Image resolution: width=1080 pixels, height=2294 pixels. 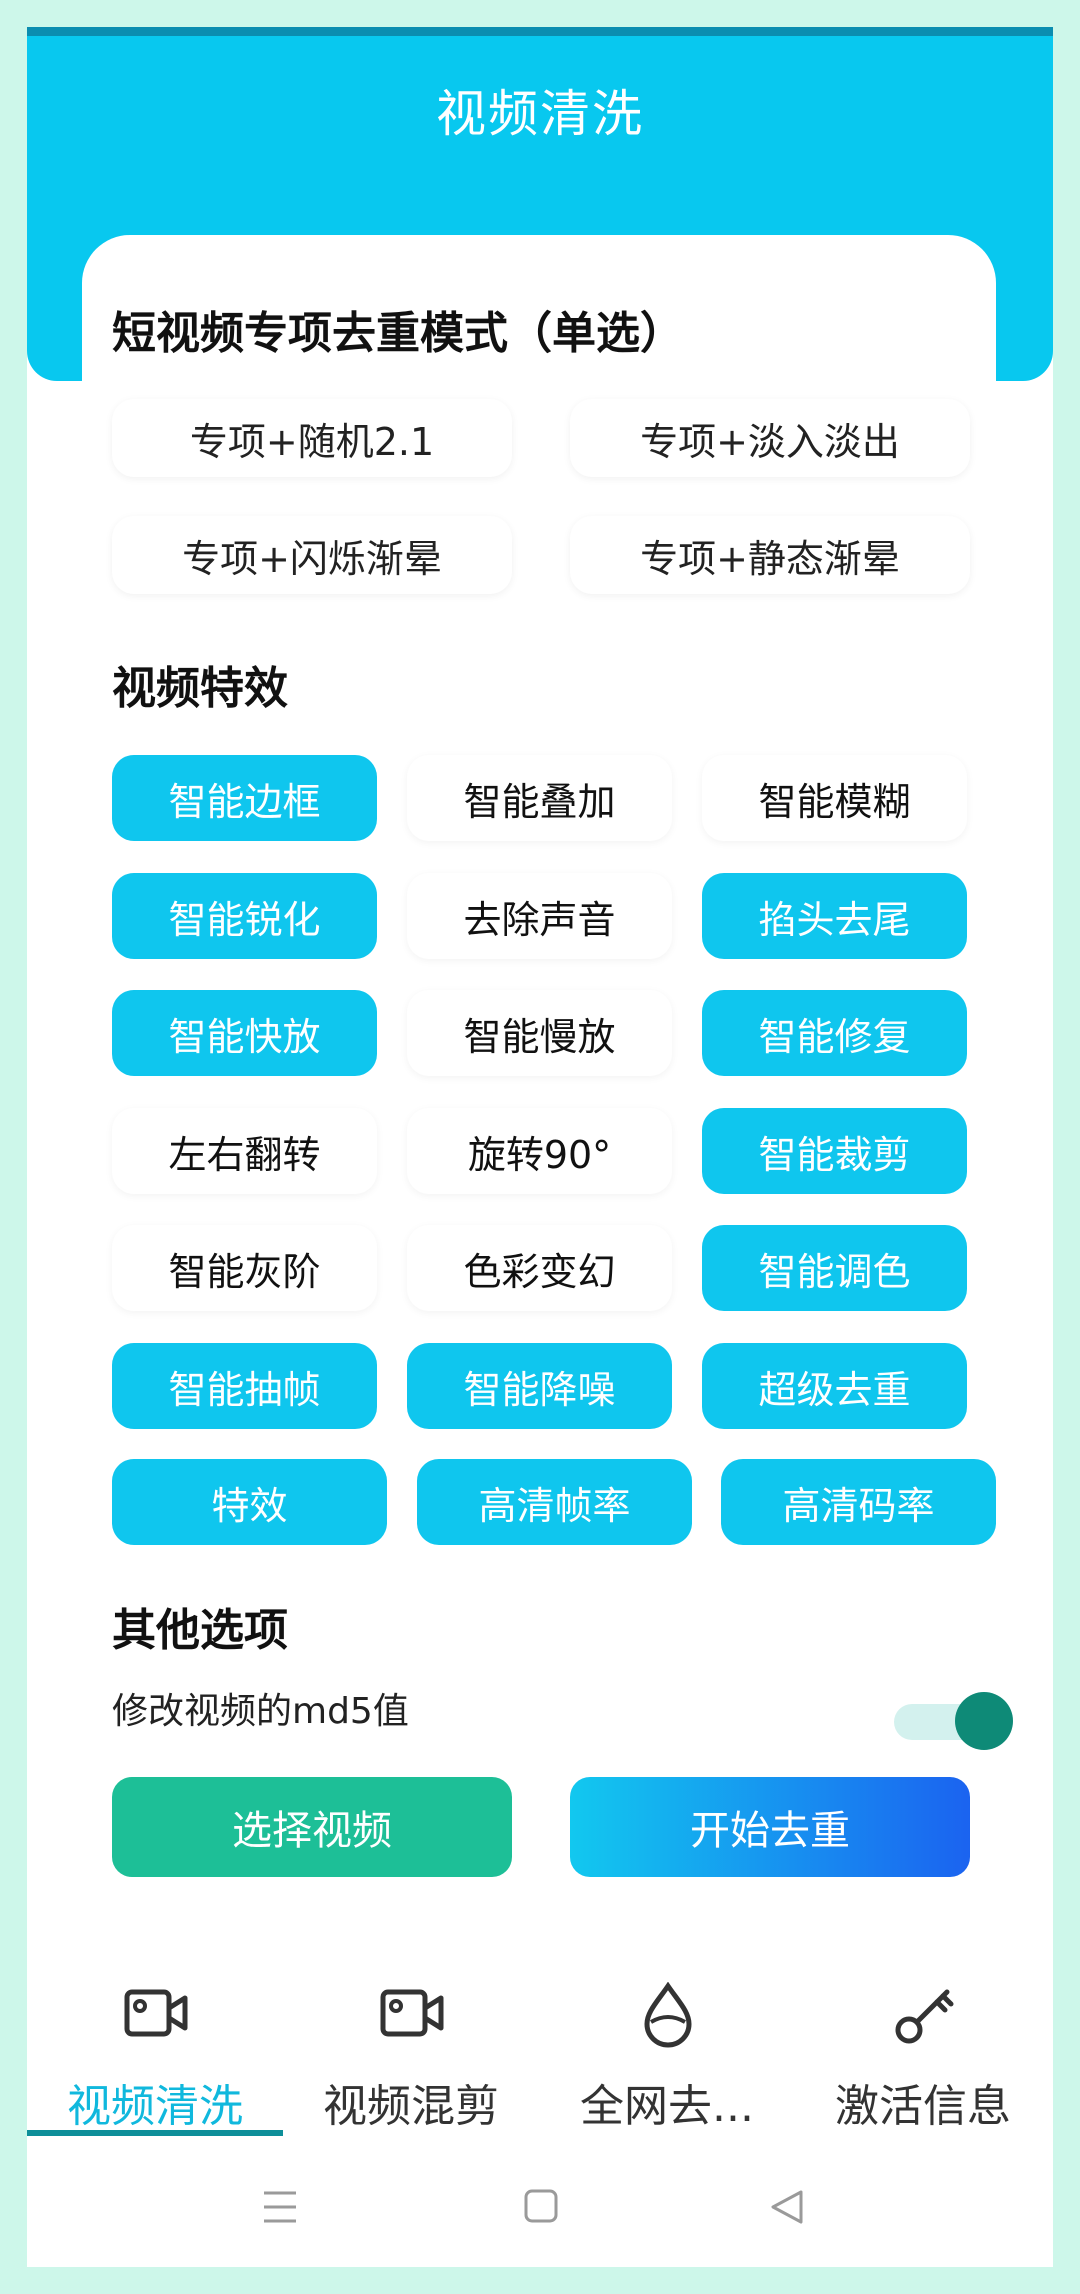 What do you see at coordinates (539, 1386) in the screenshot?
I see `effect-denoise: 智能降噪` at bounding box center [539, 1386].